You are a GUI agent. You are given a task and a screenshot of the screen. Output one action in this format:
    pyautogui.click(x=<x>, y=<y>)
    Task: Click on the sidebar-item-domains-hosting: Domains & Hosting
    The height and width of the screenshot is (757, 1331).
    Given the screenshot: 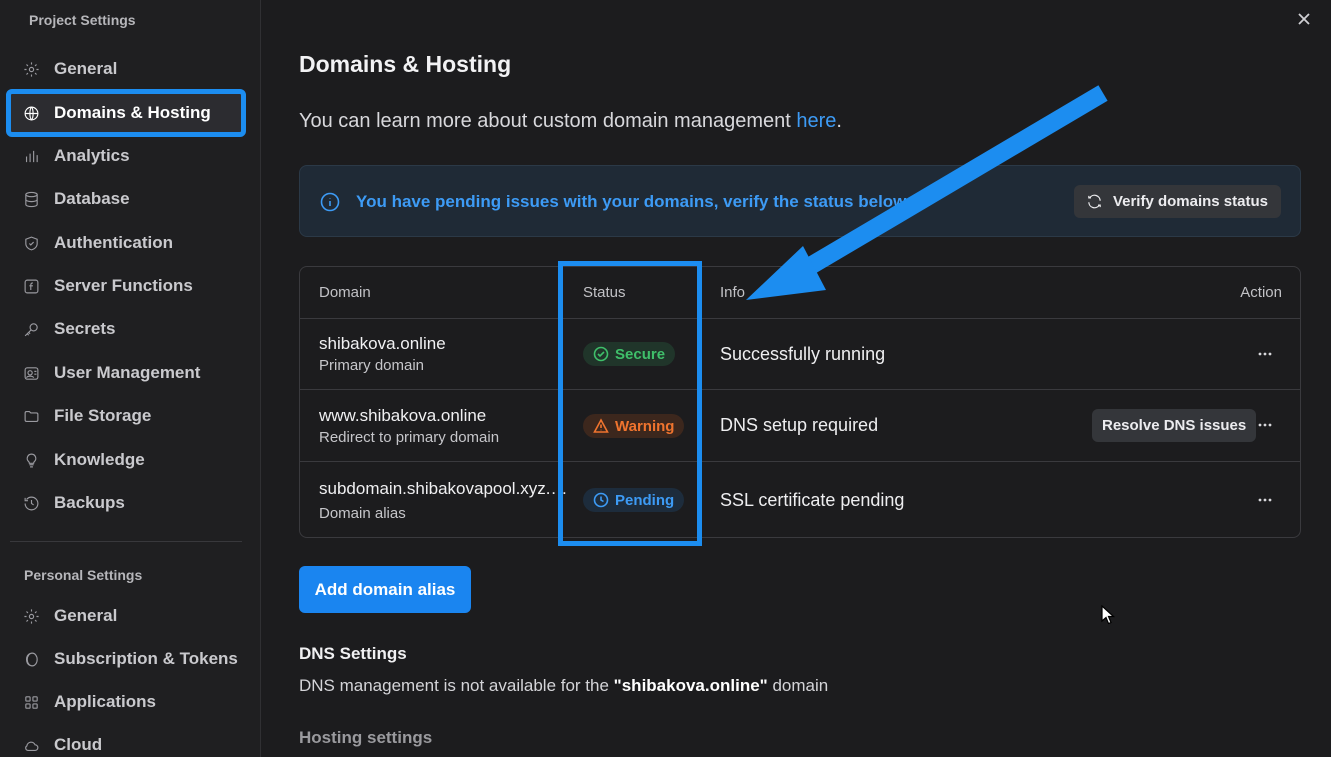 What is the action you would take?
    pyautogui.click(x=126, y=113)
    